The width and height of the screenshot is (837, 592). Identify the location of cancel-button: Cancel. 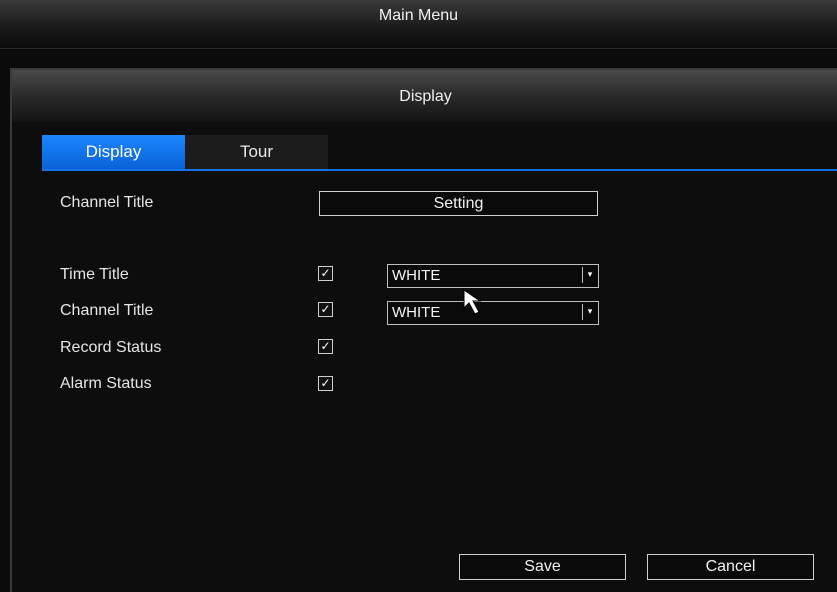
(730, 567).